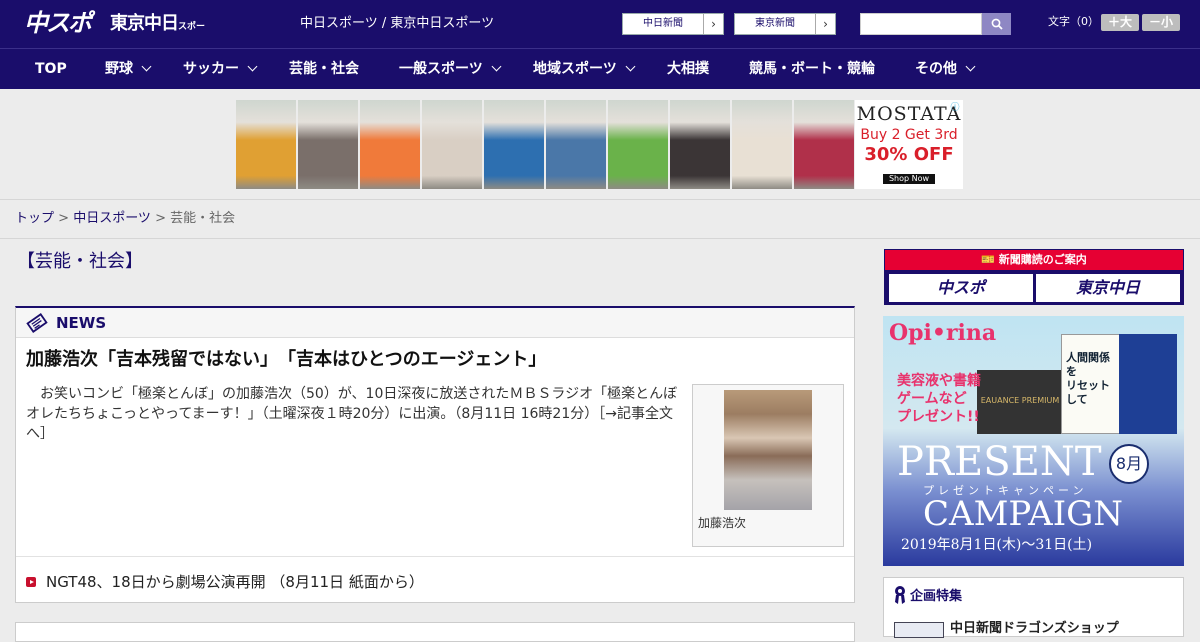 The height and width of the screenshot is (642, 1200). I want to click on article-photo-card: 加藤浩次, so click(768, 465).